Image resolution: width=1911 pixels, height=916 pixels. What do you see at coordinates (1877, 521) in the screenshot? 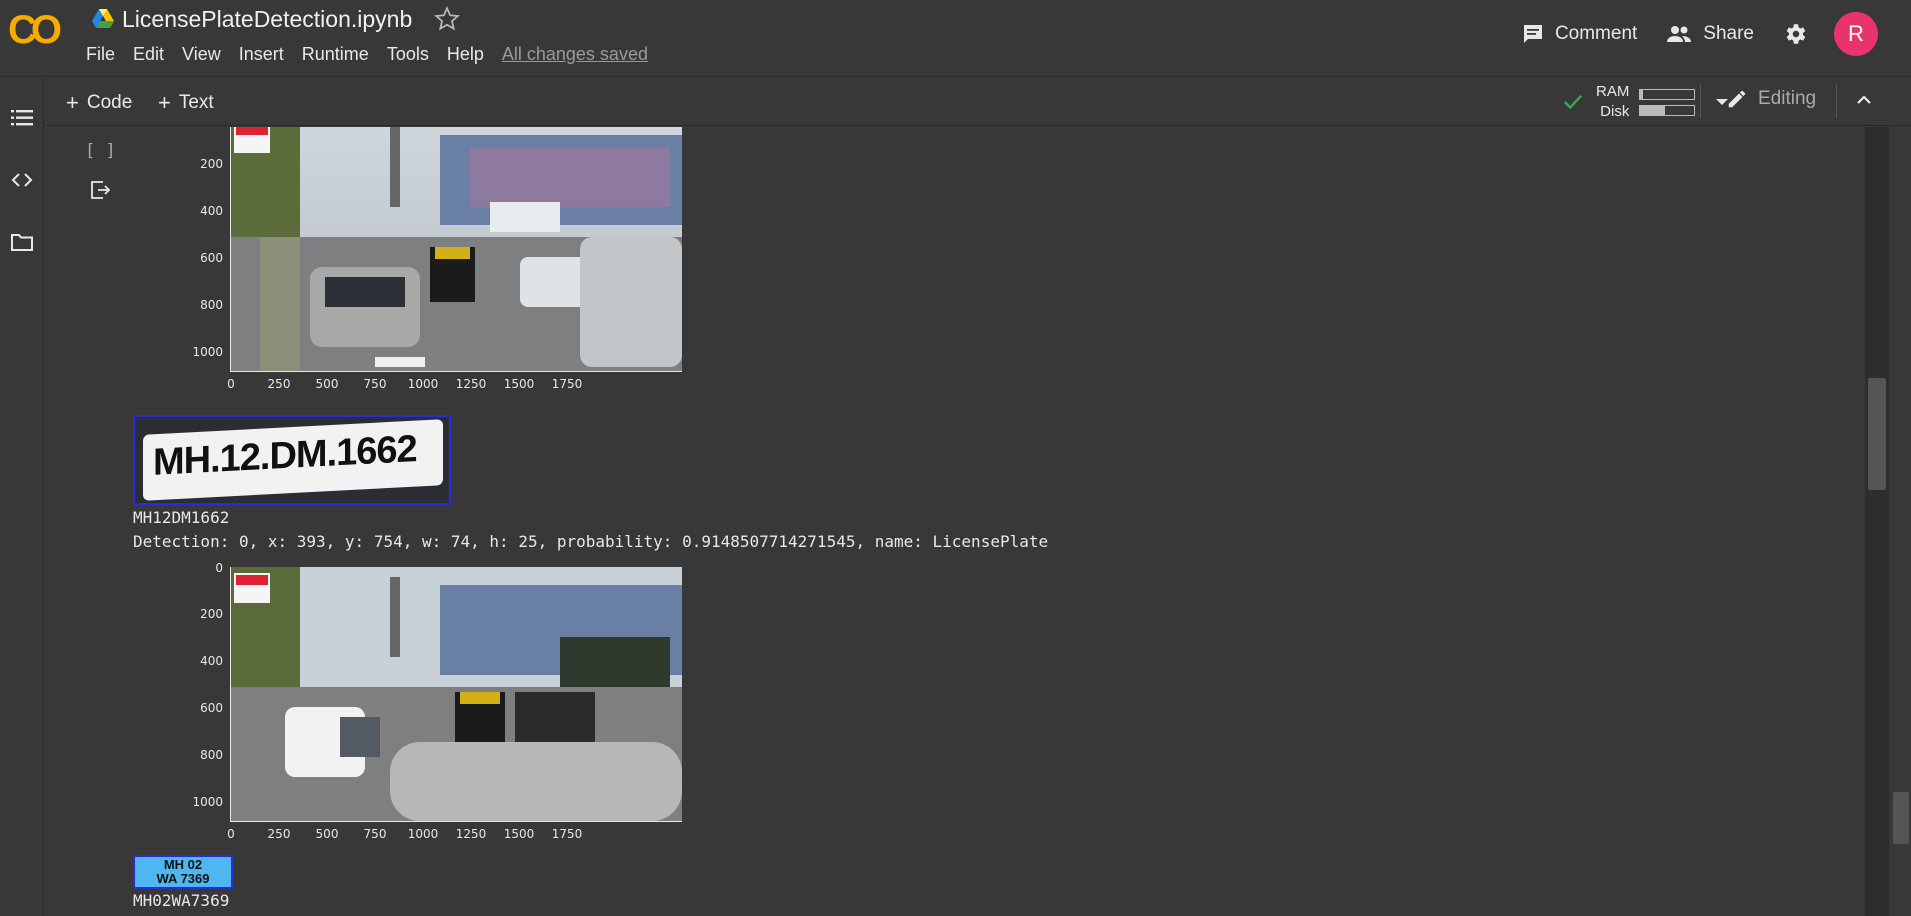
I see `scrollbar-track` at bounding box center [1877, 521].